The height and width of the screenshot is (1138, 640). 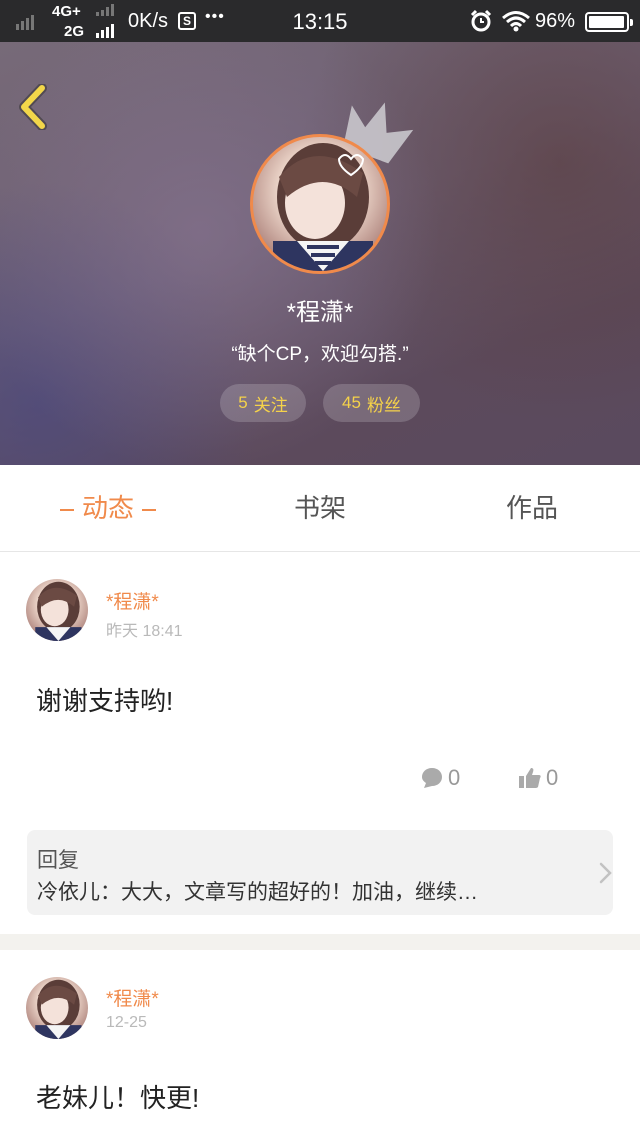 What do you see at coordinates (34, 107) in the screenshot?
I see `back-icon` at bounding box center [34, 107].